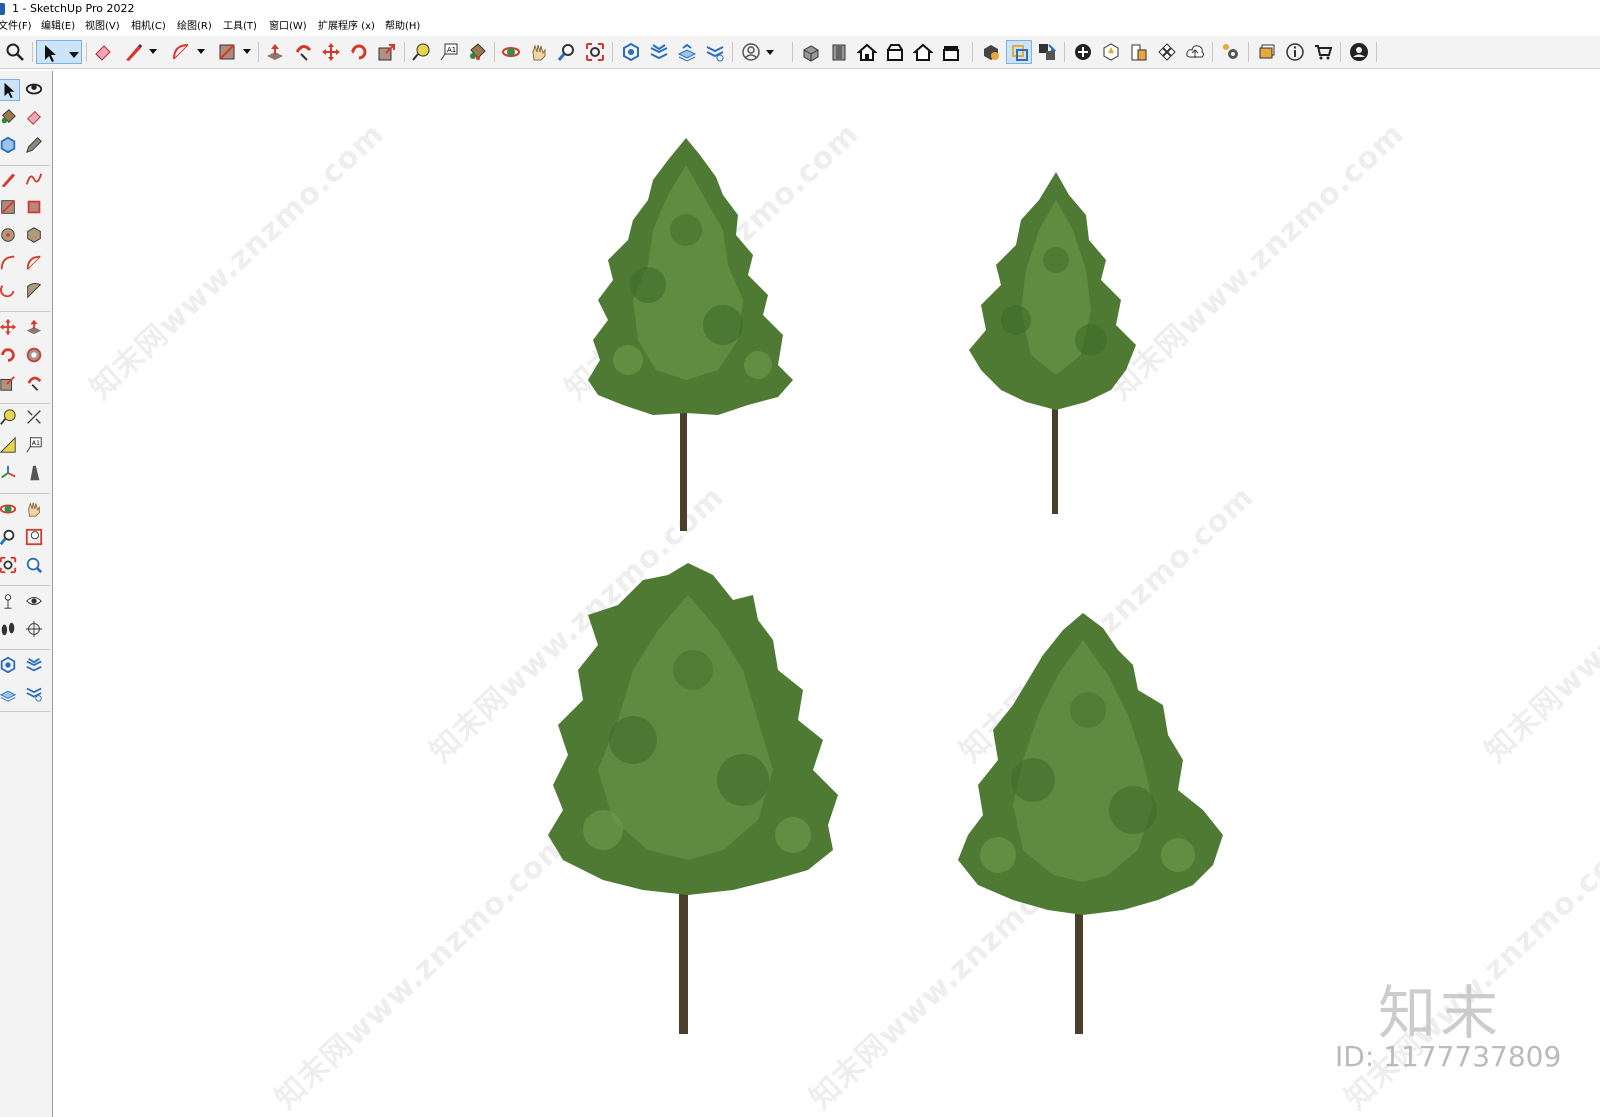  Describe the element at coordinates (10, 630) in the screenshot. I see `walk-icon` at that location.